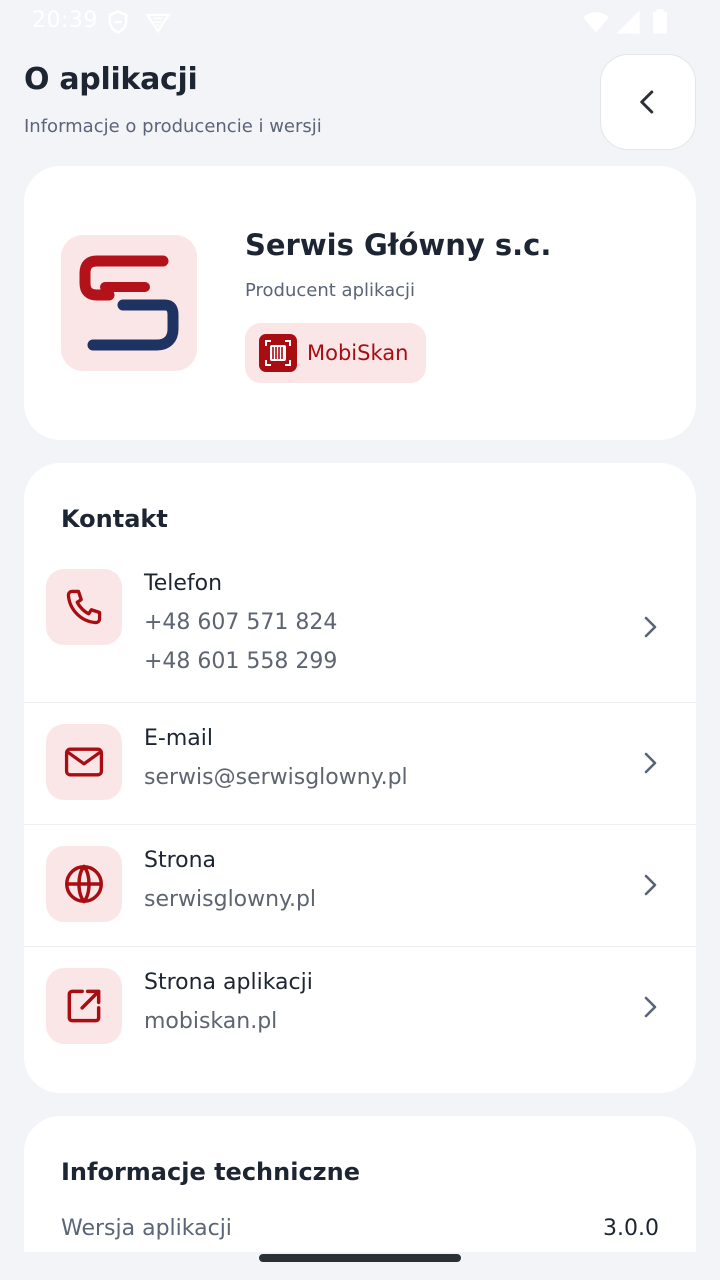  I want to click on shield-icon, so click(118, 22).